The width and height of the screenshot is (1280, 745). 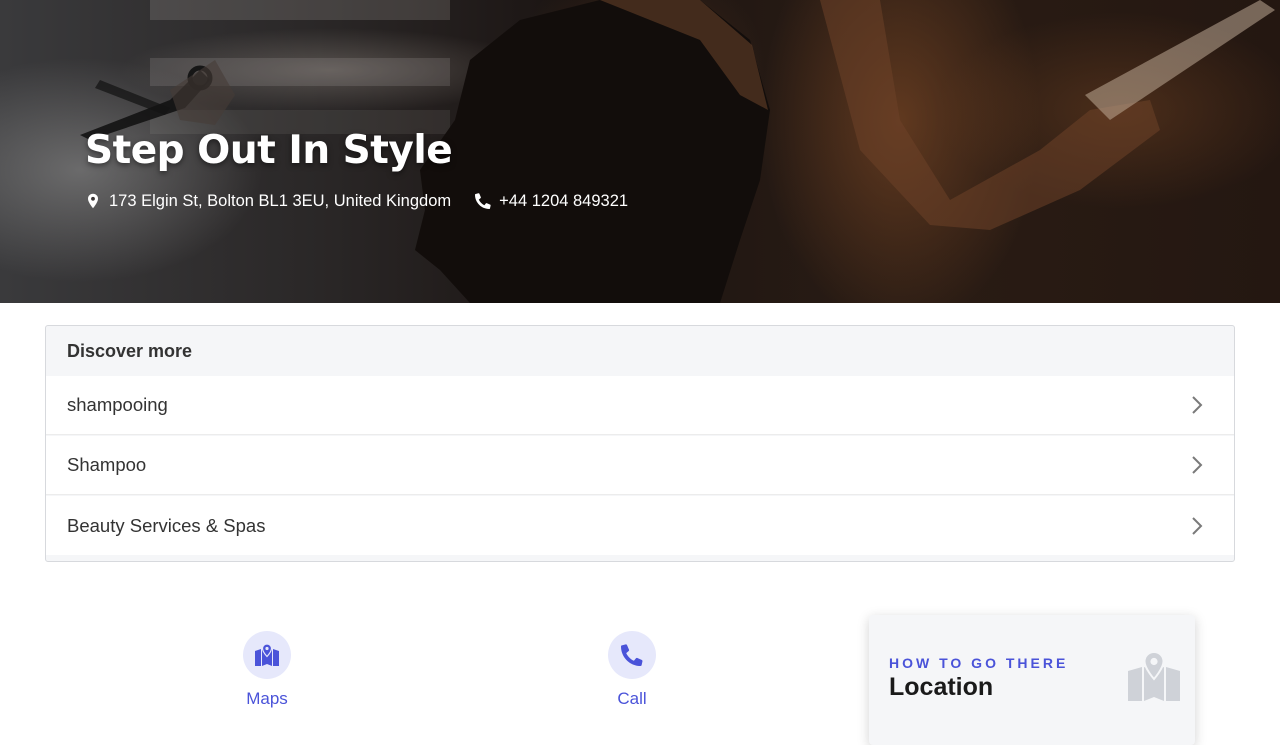 What do you see at coordinates (941, 687) in the screenshot?
I see `location-title: Location` at bounding box center [941, 687].